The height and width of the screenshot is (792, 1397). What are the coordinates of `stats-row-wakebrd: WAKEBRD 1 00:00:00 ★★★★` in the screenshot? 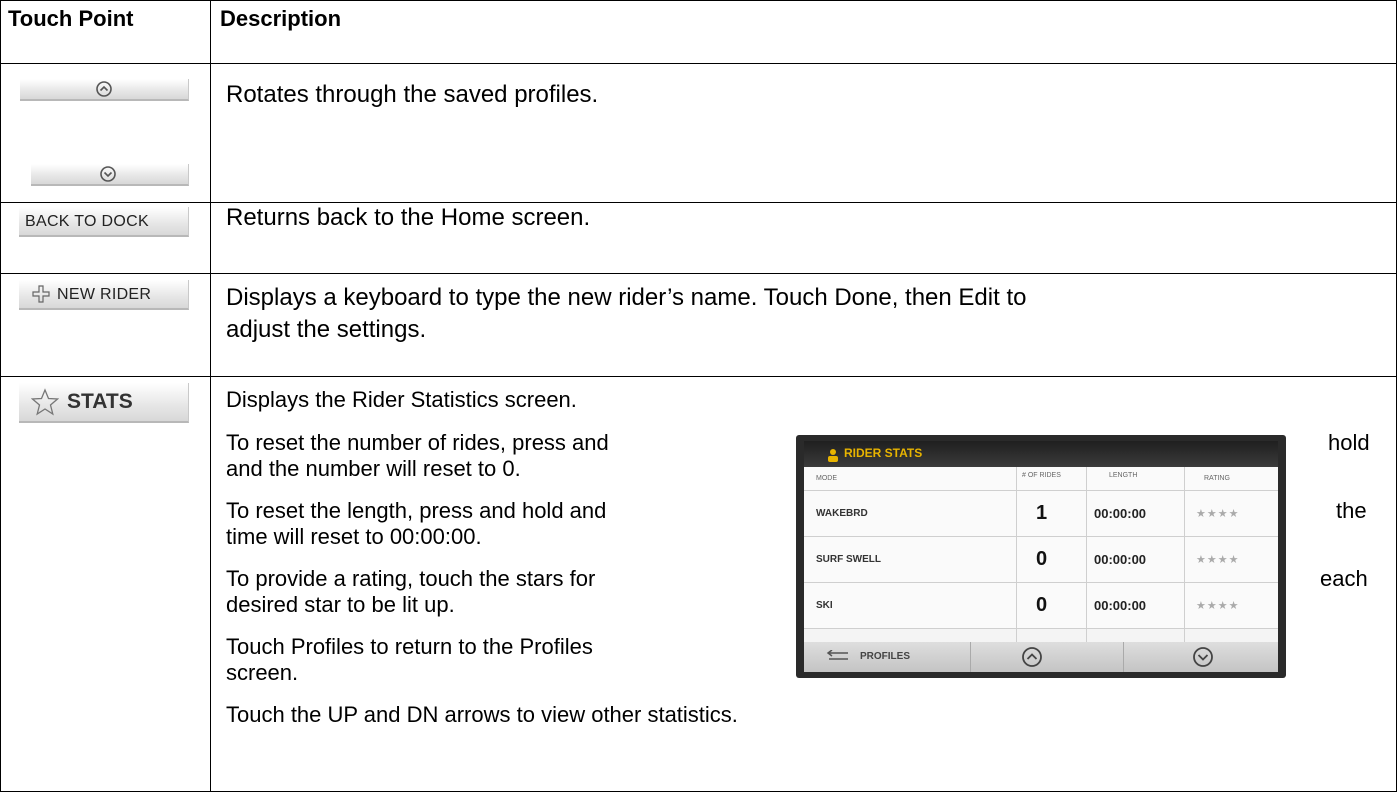 It's located at (1041, 514).